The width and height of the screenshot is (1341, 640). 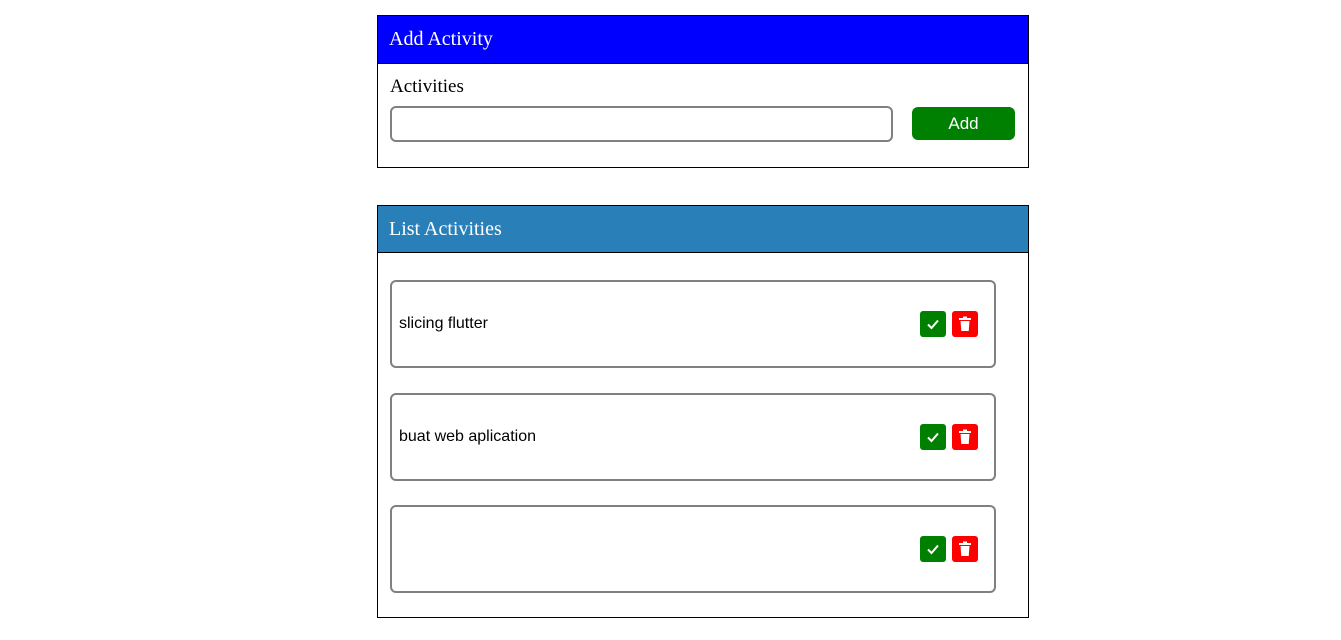 What do you see at coordinates (703, 91) in the screenshot?
I see `add-activity-panel: Add Activity Activities Add` at bounding box center [703, 91].